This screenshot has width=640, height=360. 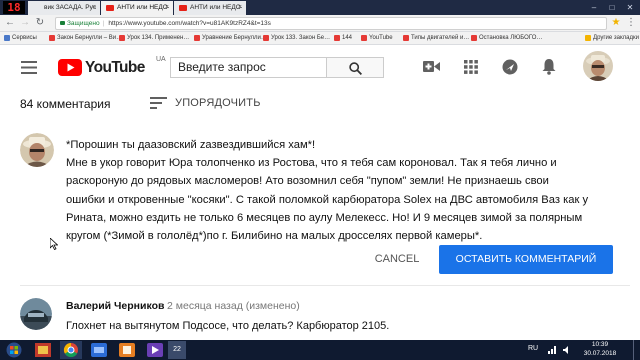 I want to click on show-desktop-button, so click(x=636, y=350).